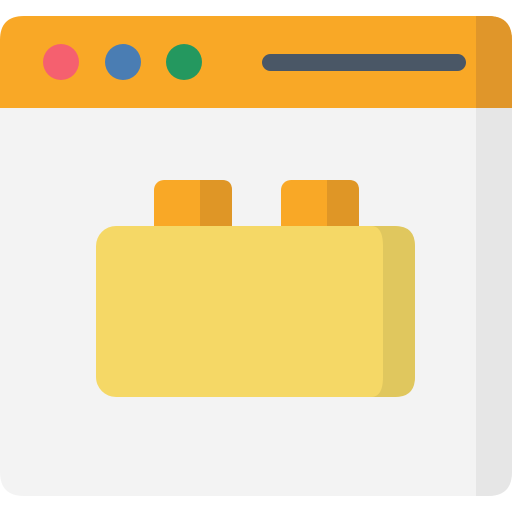 This screenshot has height=512, width=512. Describe the element at coordinates (494, 62) in the screenshot. I see `title-bar-shade` at that location.